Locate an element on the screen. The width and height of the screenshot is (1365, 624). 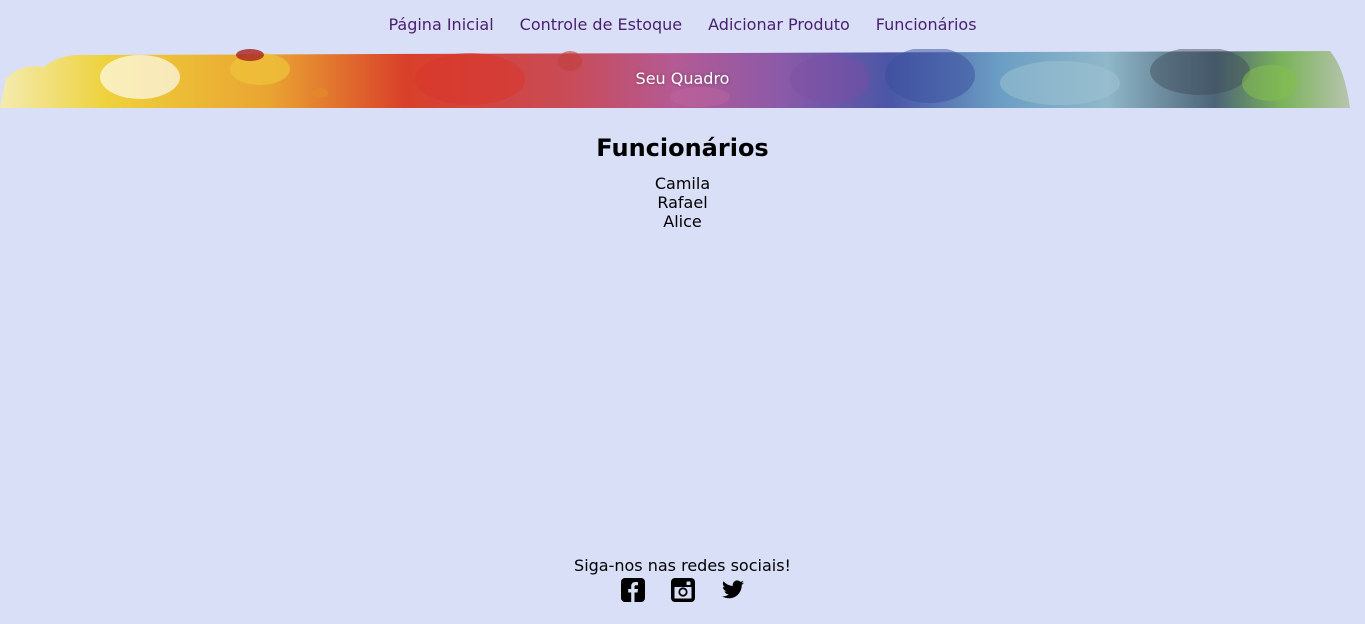
nav-link-stock-control: Controle de Estoque is located at coordinates (601, 24).